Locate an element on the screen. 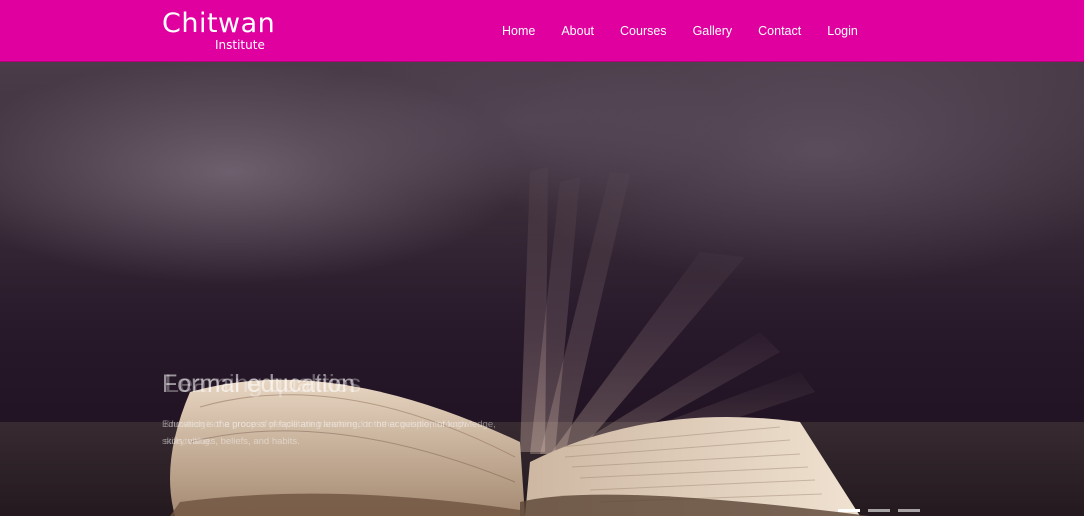 This screenshot has width=1084, height=516. nav-gallery: Gallery is located at coordinates (713, 31).